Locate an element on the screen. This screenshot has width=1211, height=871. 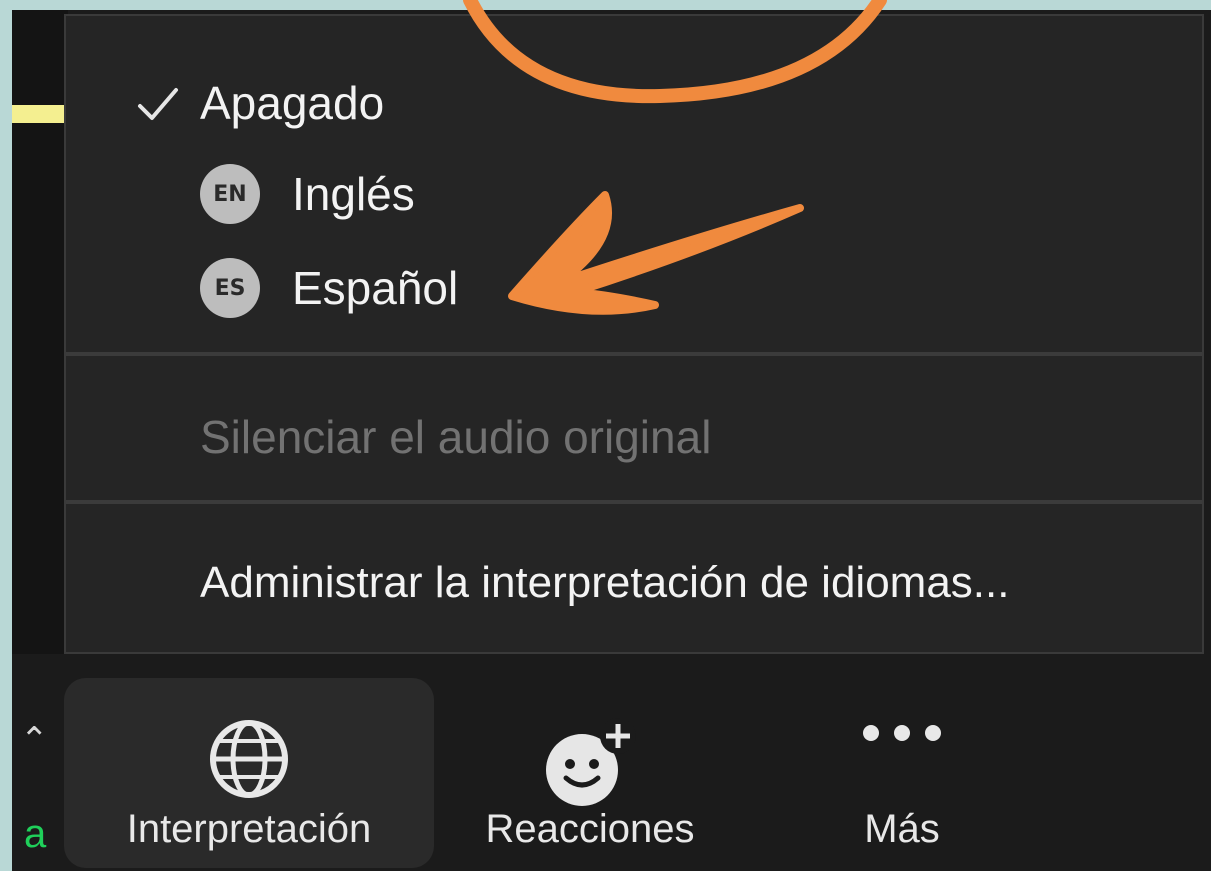
reactions-label: Reacciones is located at coordinates (590, 829).